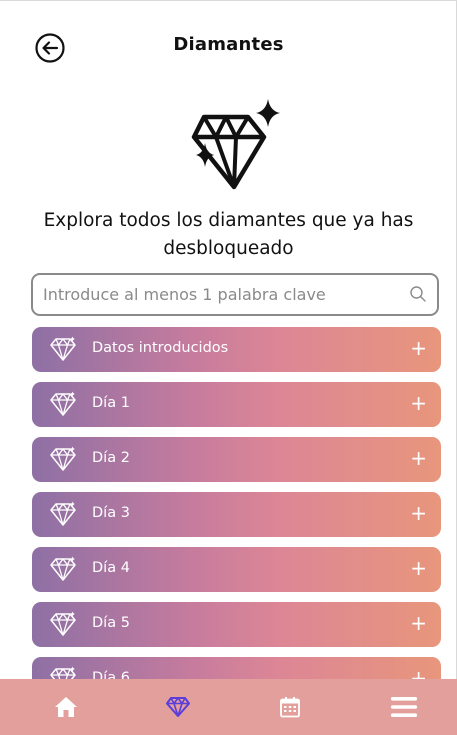 The height and width of the screenshot is (735, 457). What do you see at coordinates (418, 294) in the screenshot?
I see `search-icon` at bounding box center [418, 294].